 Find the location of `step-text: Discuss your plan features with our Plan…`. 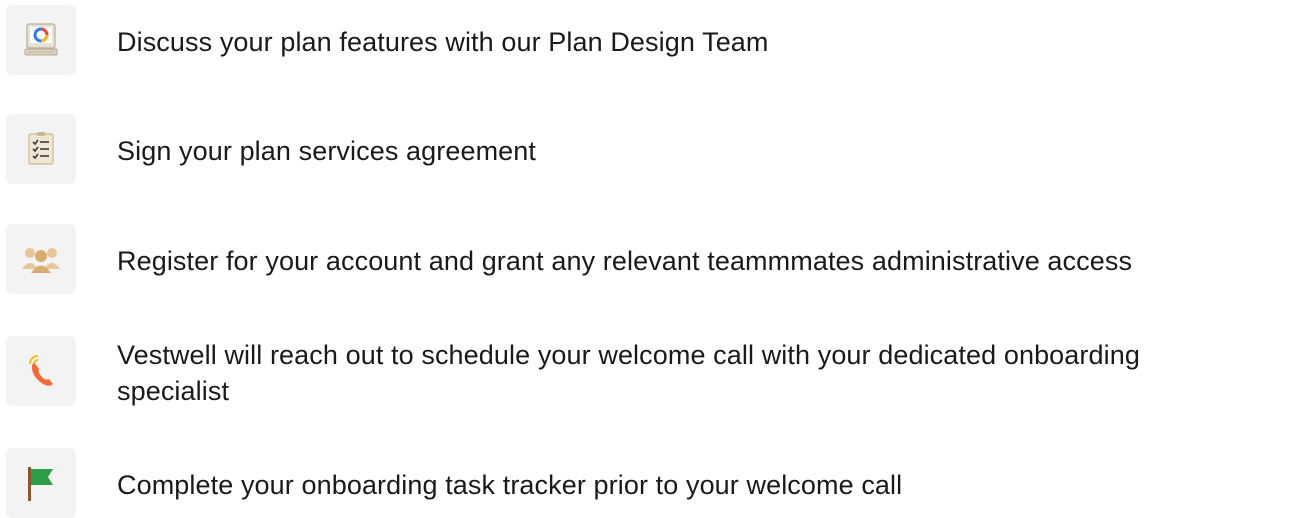

step-text: Discuss your plan features with our Plan… is located at coordinates (443, 42).